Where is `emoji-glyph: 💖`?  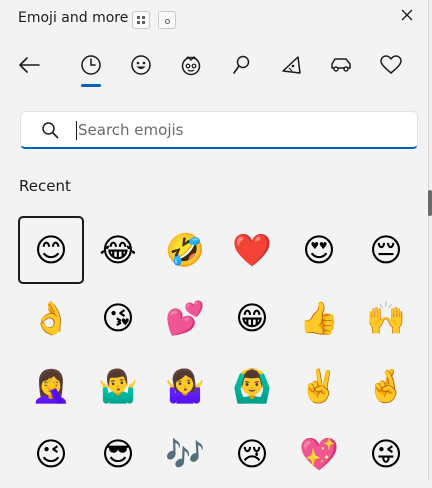 emoji-glyph: 💖 is located at coordinates (319, 454).